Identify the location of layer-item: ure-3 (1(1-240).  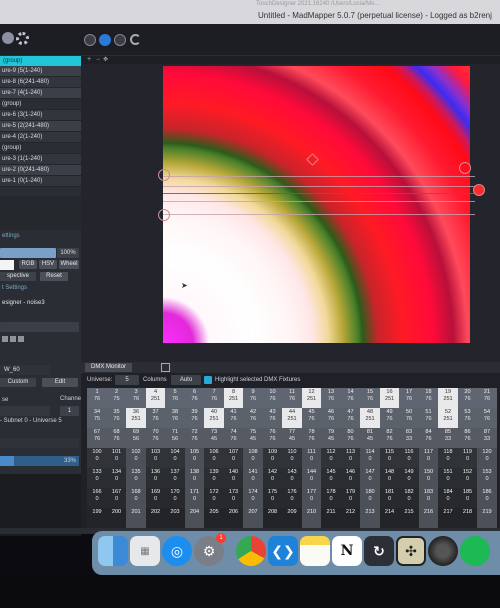
(40, 159).